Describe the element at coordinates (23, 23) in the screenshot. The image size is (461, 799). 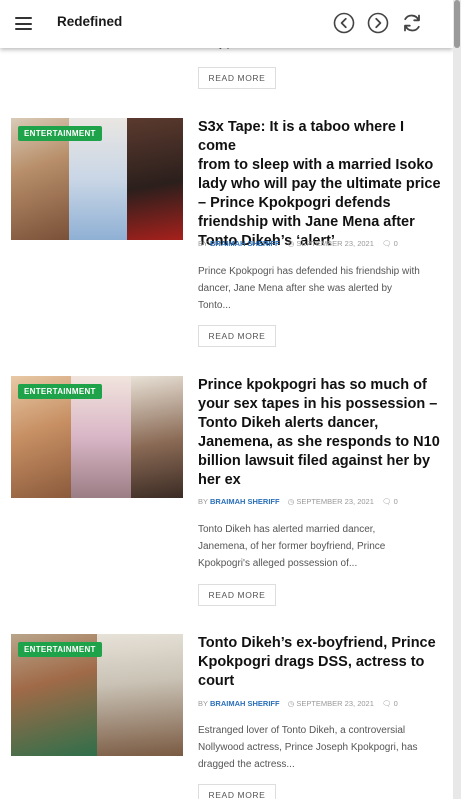
I see `hamburger-menu-icon` at that location.